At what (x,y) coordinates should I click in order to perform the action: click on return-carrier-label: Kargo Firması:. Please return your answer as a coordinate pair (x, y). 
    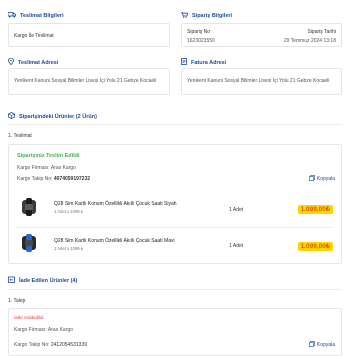
    Looking at the image, I should click on (30, 330).